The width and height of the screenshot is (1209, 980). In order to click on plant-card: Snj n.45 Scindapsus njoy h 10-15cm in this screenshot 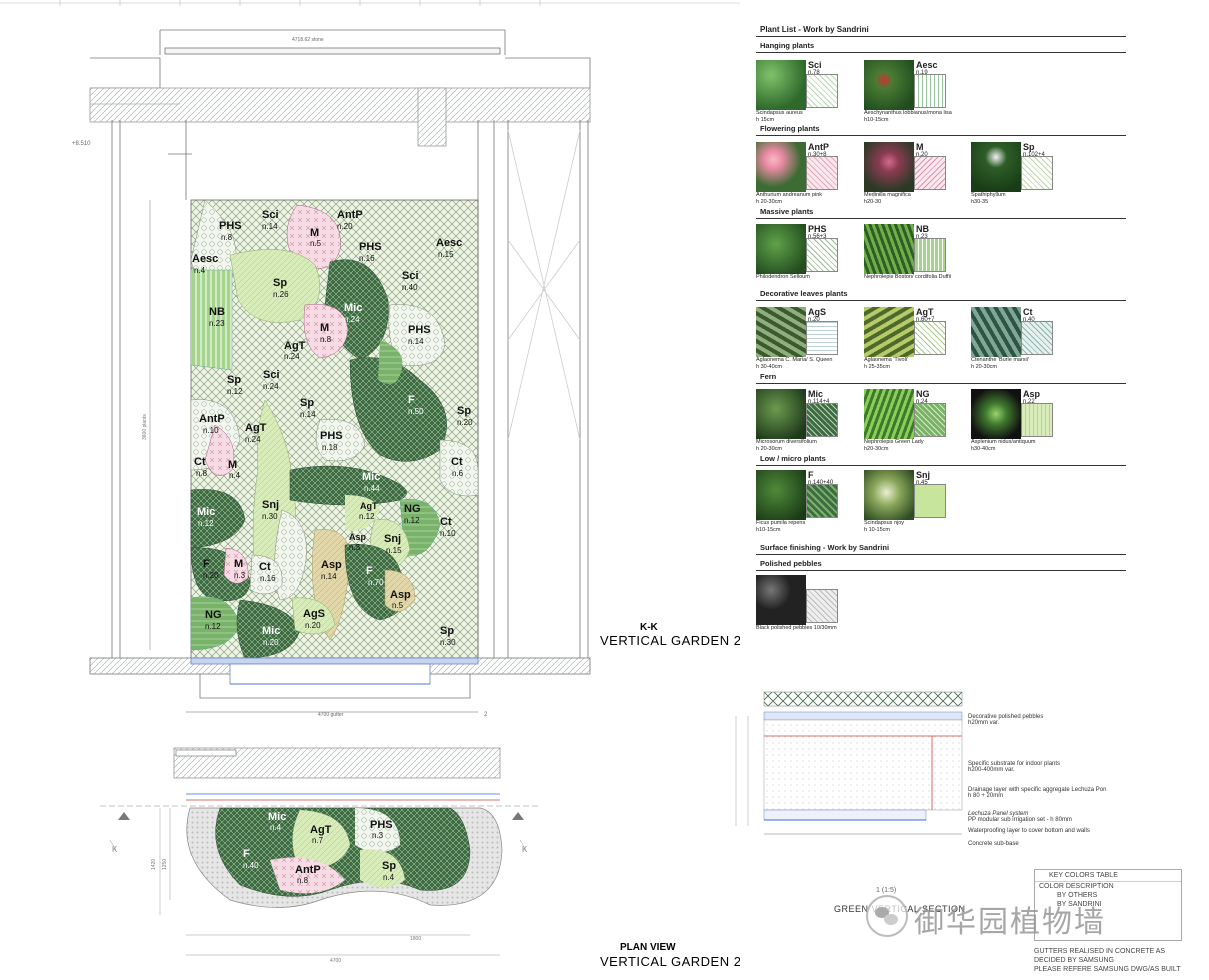, I will do `click(914, 503)`.